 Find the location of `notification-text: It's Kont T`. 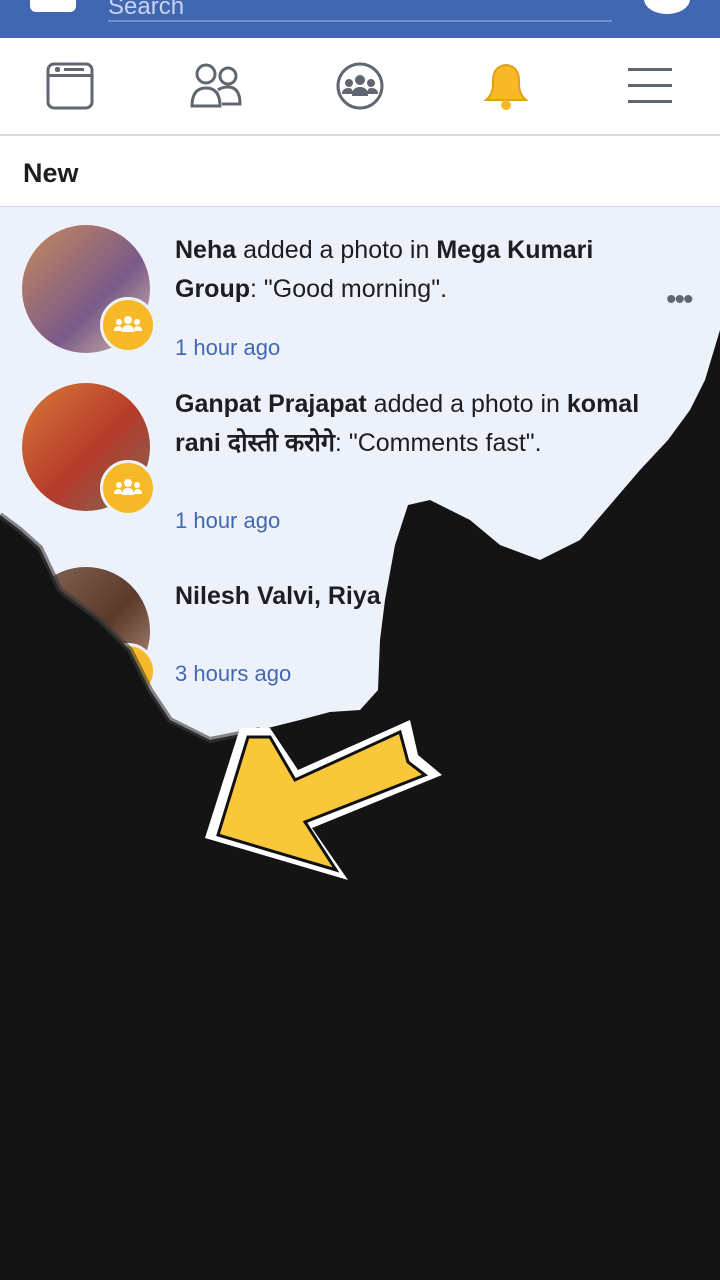

notification-text: It's Kont T is located at coordinates (233, 754).